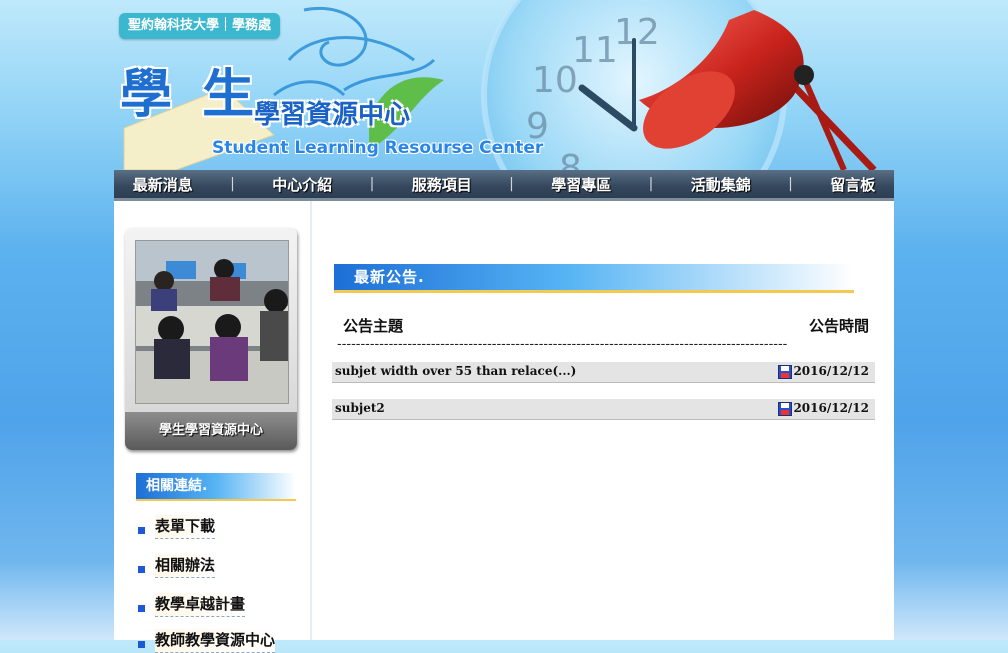 The height and width of the screenshot is (653, 1008). I want to click on related-links-title: 相關連結., so click(177, 486).